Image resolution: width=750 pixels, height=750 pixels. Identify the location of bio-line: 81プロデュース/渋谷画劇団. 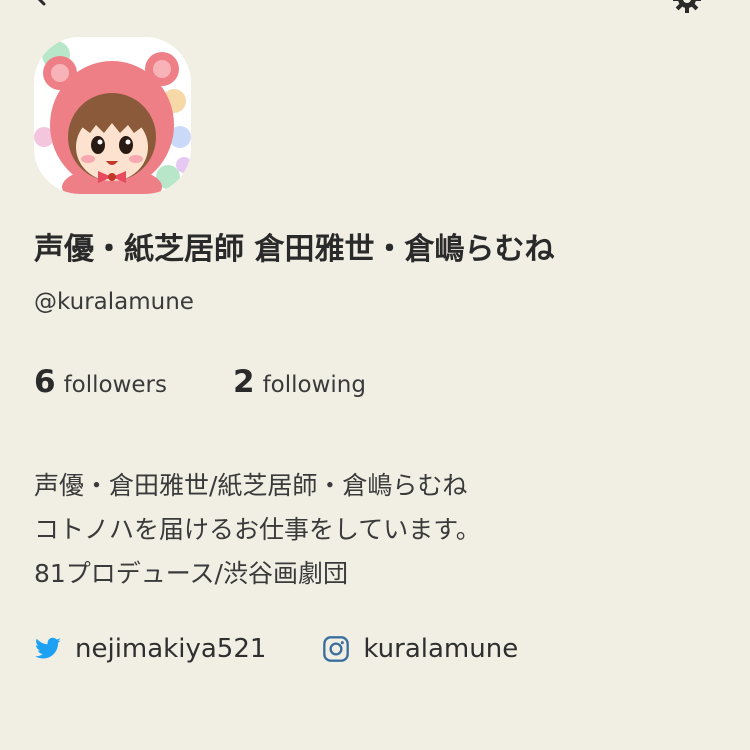
(191, 573).